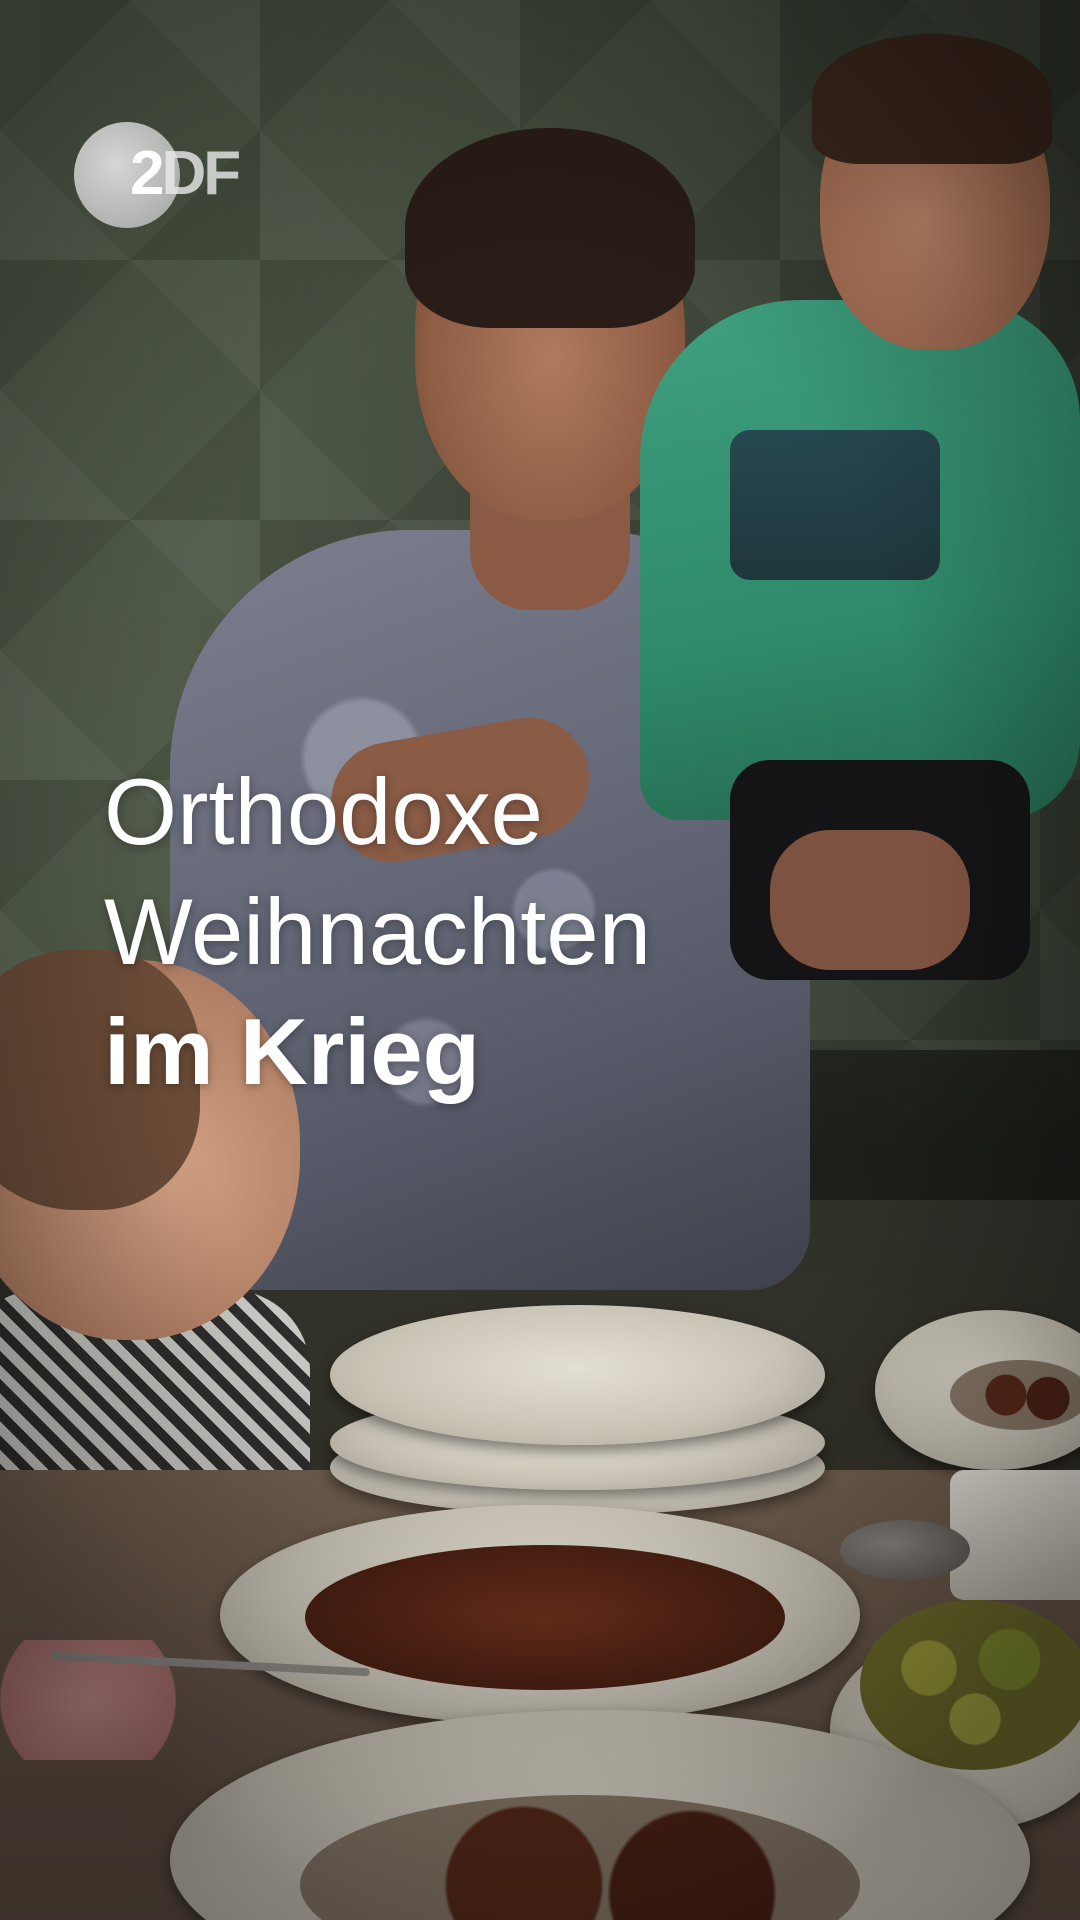 This screenshot has height=1920, width=1080. Describe the element at coordinates (185, 173) in the screenshot. I see `zdf-logo-text: 2DF` at that location.